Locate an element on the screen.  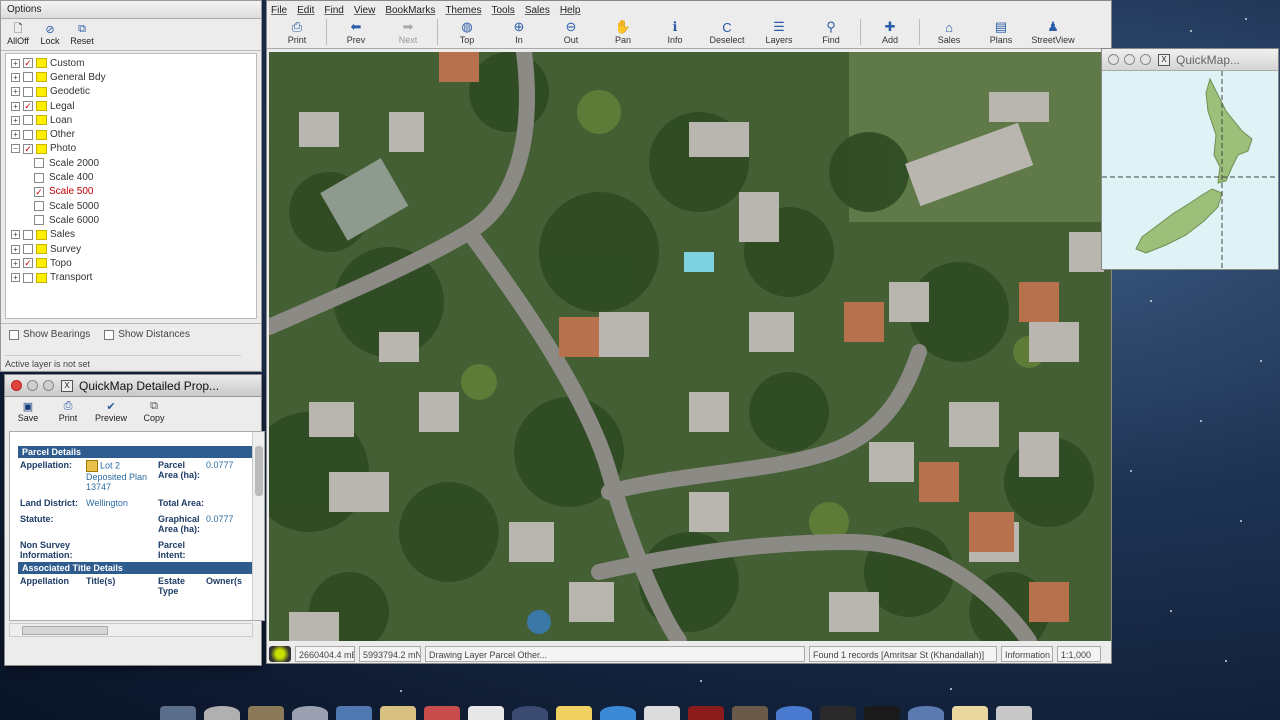
sublayer-row: Scale 6000 is located at coordinates (131, 220).